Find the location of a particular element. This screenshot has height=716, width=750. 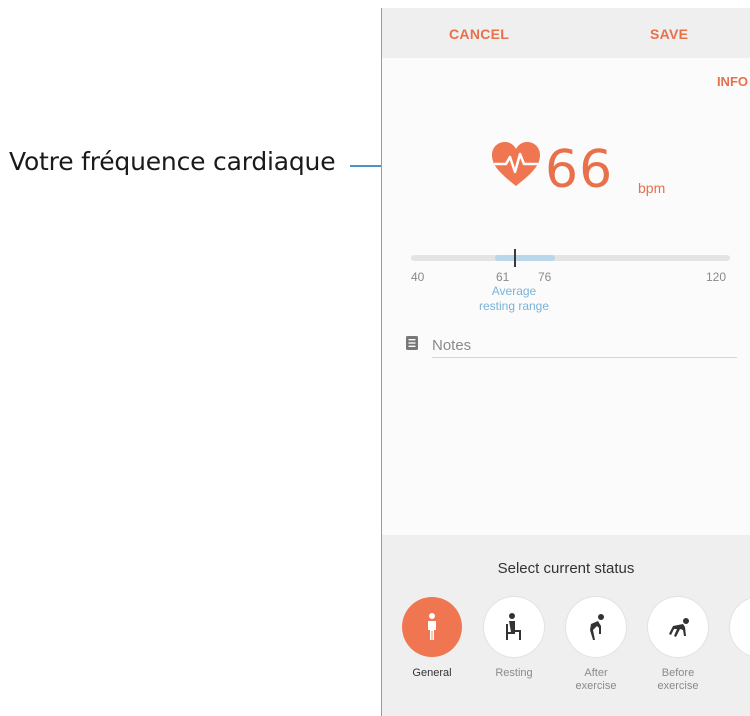

person-standing-icon is located at coordinates (432, 626).